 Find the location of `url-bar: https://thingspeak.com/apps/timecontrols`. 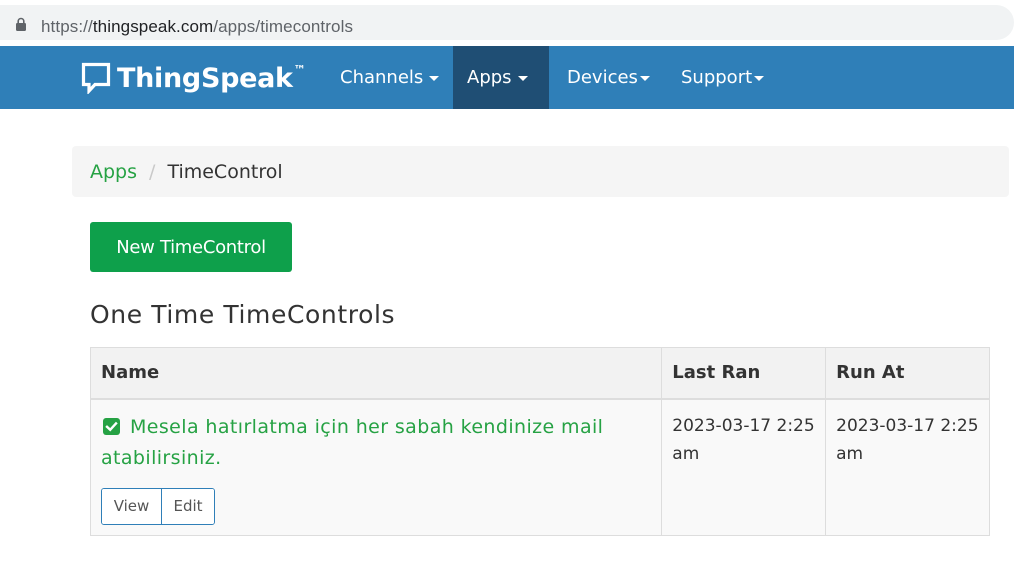

url-bar: https://thingspeak.com/apps/timecontrols is located at coordinates (507, 22).